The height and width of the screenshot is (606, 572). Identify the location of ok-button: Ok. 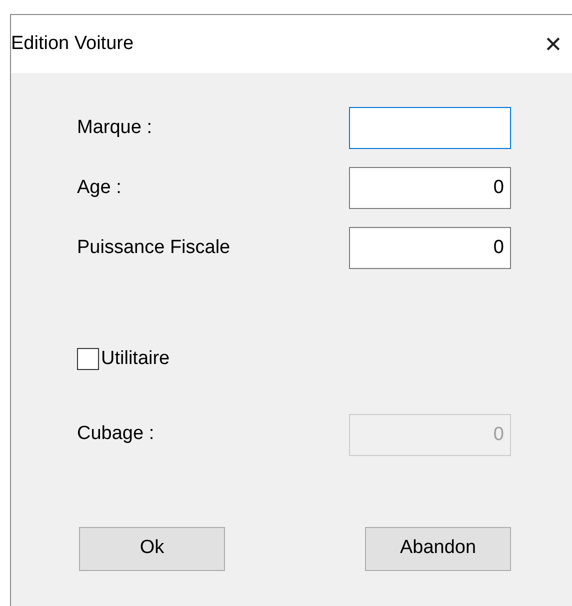
(152, 548).